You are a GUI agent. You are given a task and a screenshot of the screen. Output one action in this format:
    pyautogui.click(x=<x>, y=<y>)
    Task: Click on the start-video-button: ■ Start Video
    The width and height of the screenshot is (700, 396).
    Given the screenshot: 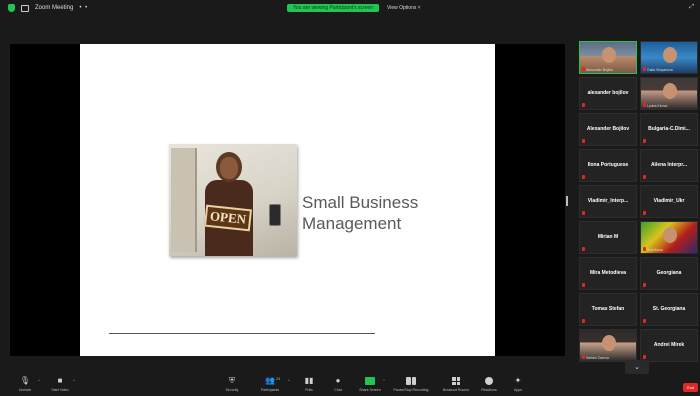 What is the action you would take?
    pyautogui.click(x=60, y=384)
    